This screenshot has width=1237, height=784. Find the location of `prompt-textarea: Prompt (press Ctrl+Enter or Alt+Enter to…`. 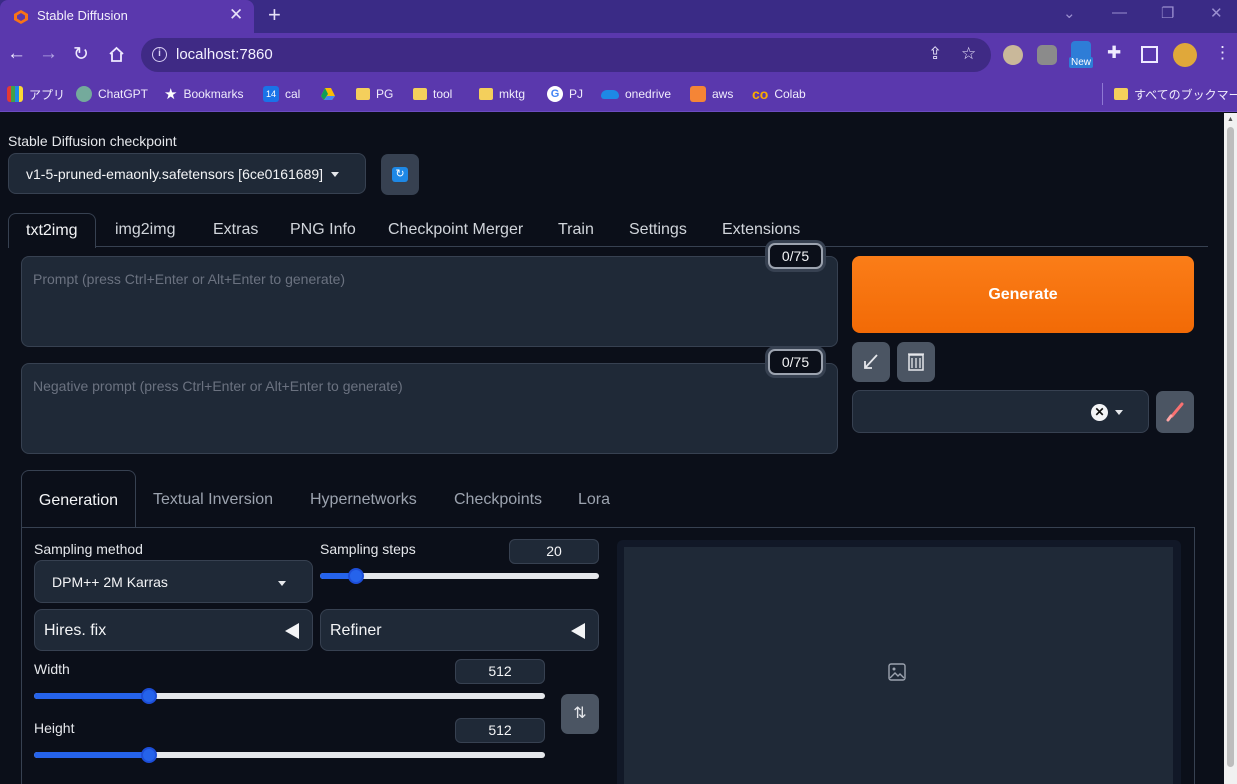

prompt-textarea: Prompt (press Ctrl+Enter or Alt+Enter to… is located at coordinates (429, 301).